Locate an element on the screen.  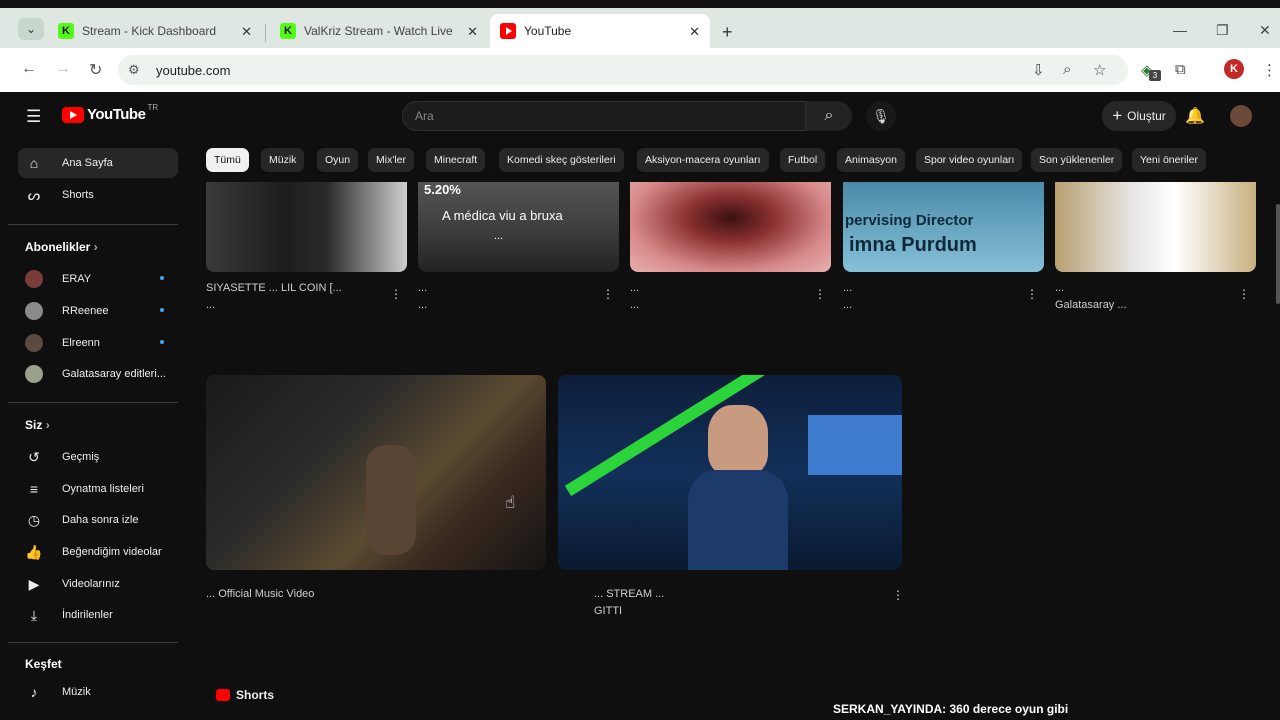
heading-text: Abonelikler is located at coordinates (58, 247).